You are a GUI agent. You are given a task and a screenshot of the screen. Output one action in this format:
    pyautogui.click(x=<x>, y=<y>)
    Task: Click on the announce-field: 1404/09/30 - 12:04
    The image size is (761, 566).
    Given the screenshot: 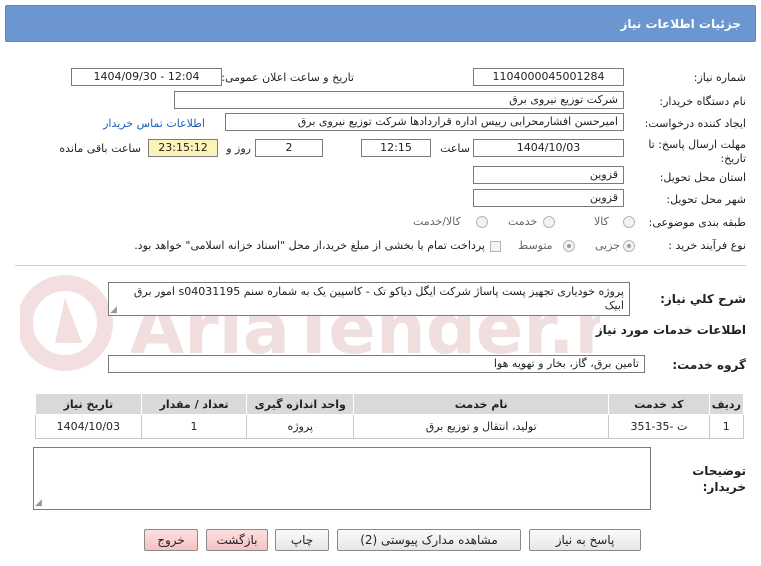 What is the action you would take?
    pyautogui.click(x=146, y=77)
    